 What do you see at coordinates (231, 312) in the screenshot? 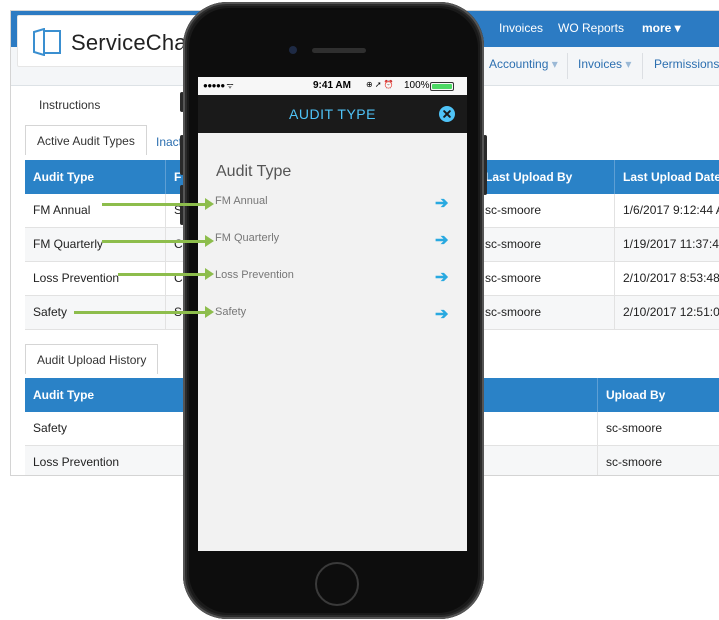
I see `list-item-label: Safety` at bounding box center [231, 312].